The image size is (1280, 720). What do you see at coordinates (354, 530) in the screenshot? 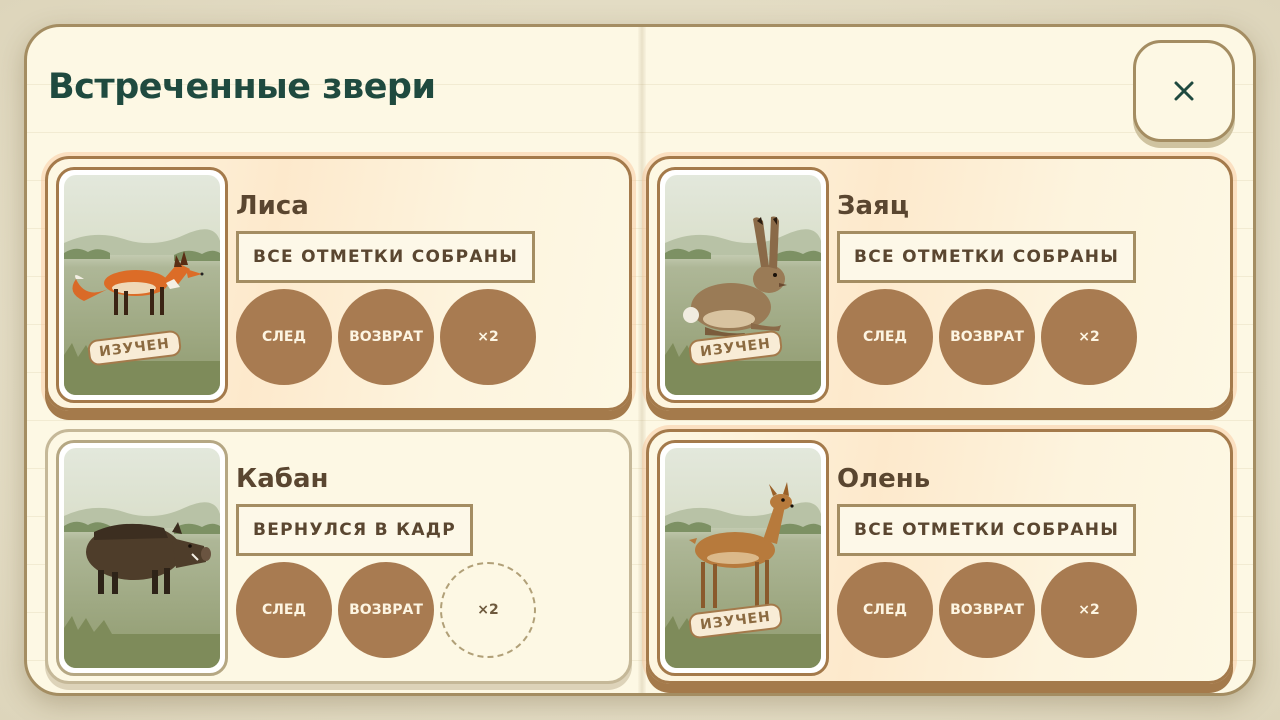
I see `status-badge: ВЕРНУЛСЯ В КАДР` at bounding box center [354, 530].